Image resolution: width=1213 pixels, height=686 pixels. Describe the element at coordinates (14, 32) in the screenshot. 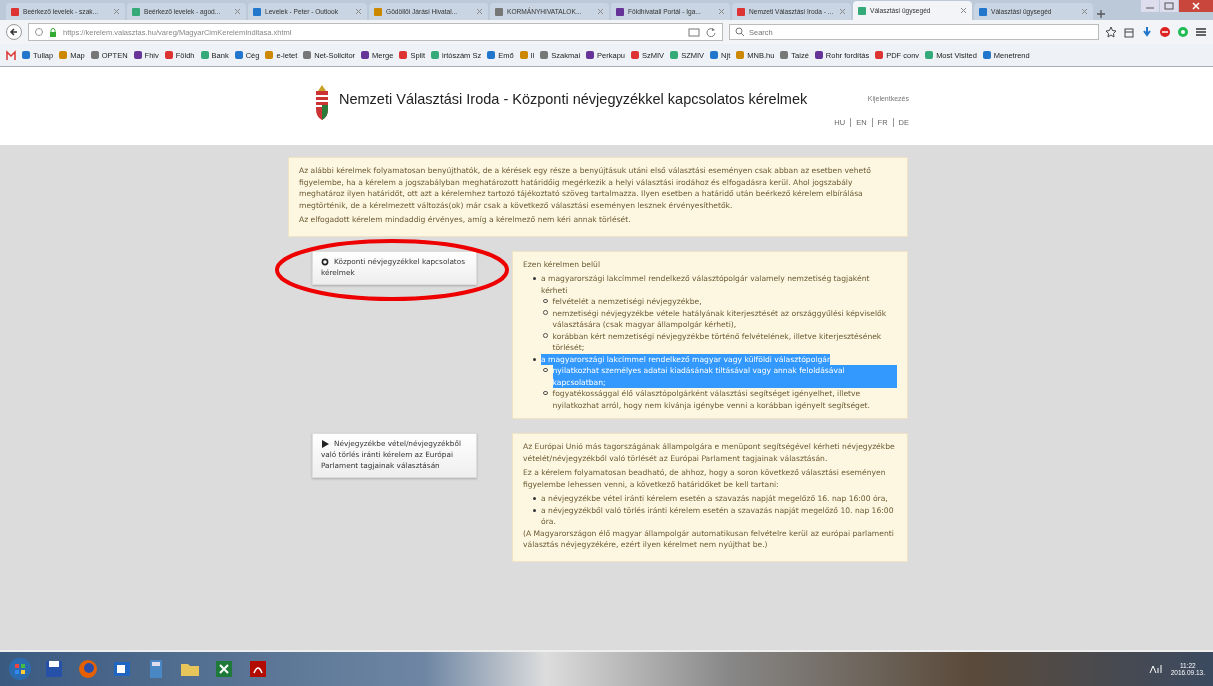

I see `back-icon` at that location.